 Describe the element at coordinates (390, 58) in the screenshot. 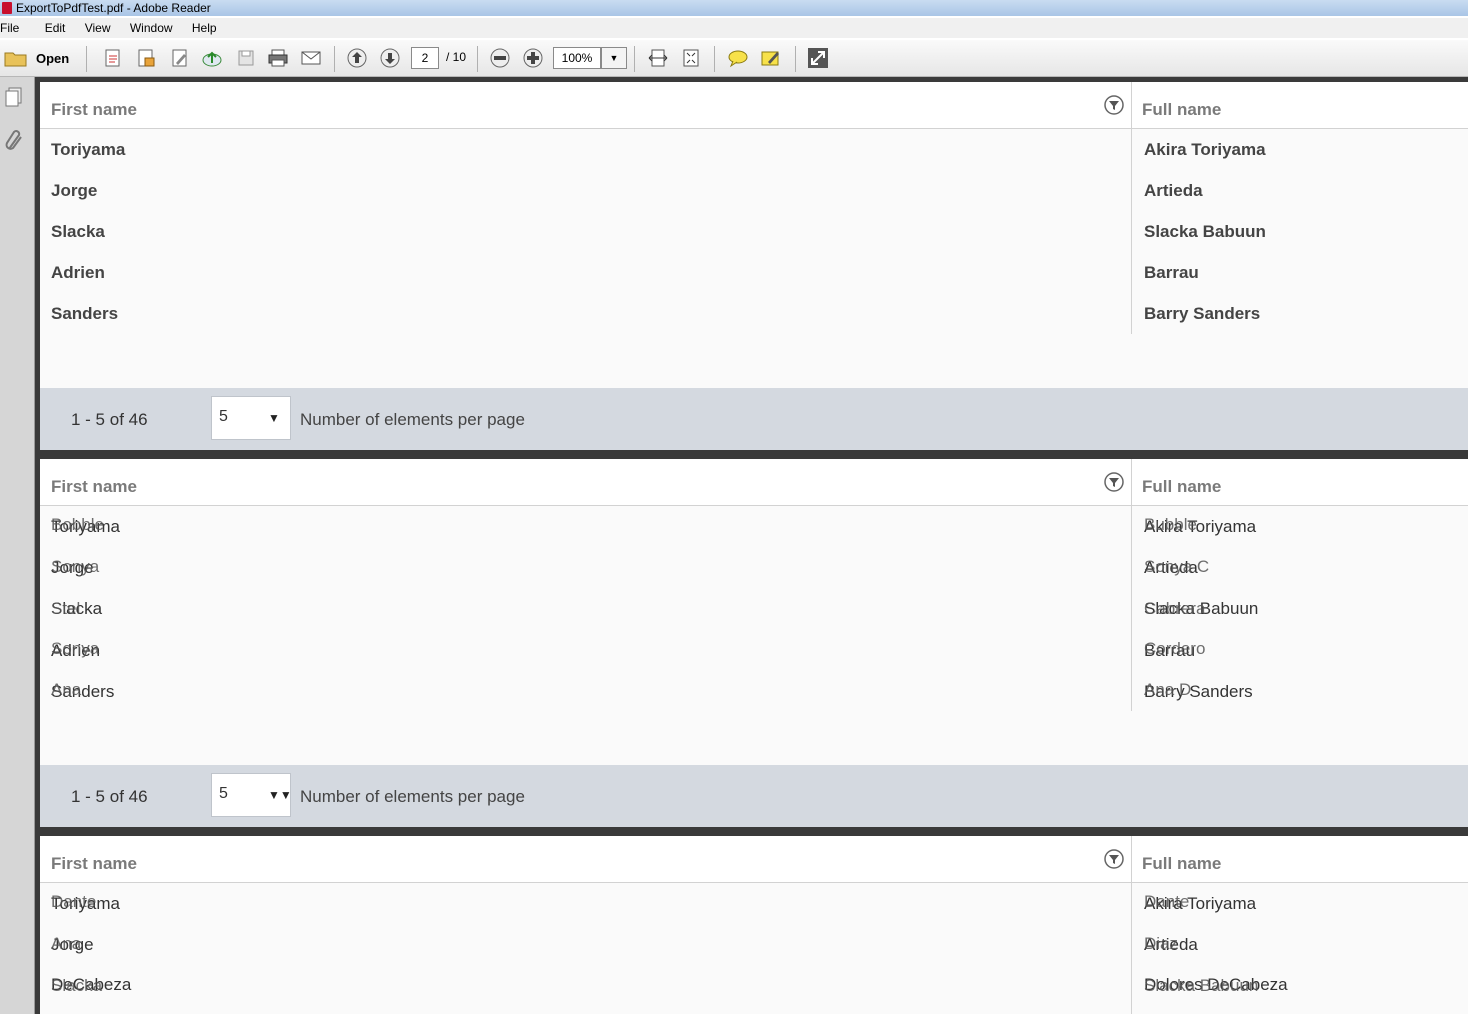

I see `next-page-icon` at that location.